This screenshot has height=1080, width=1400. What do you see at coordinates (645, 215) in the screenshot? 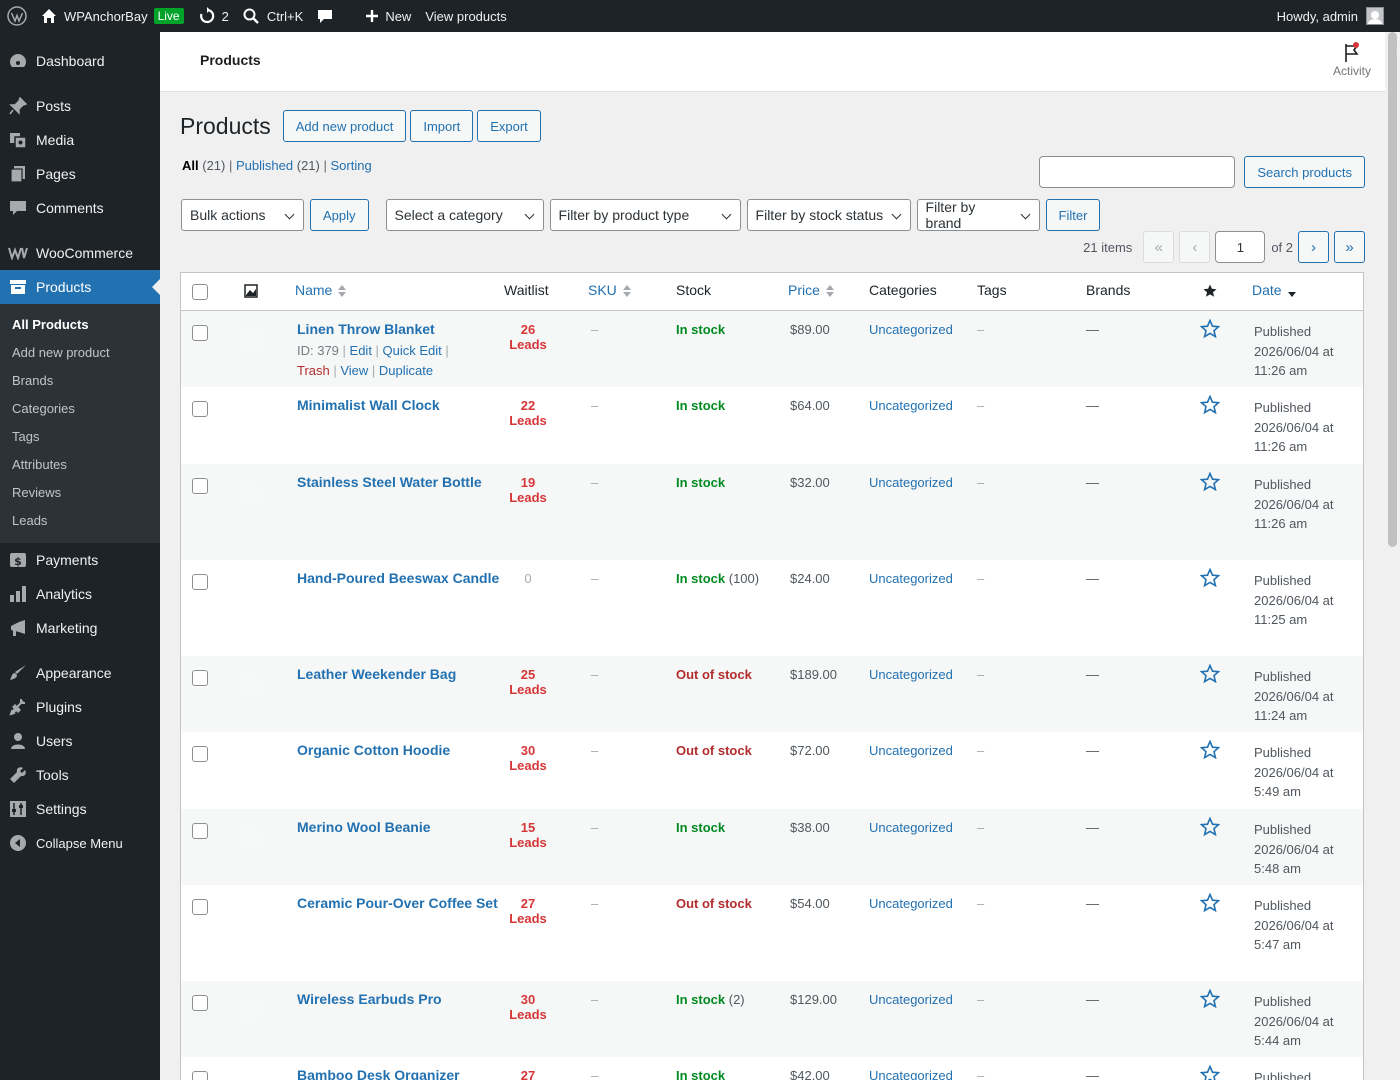
I see `product-type-select: Filter by product type` at bounding box center [645, 215].